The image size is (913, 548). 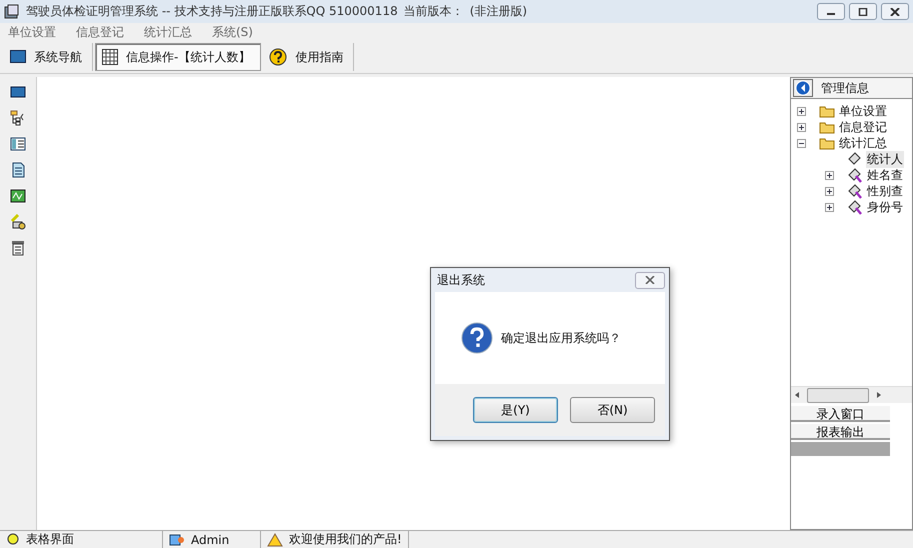 What do you see at coordinates (499, 11) in the screenshot?
I see `version-value: (非注册版)` at bounding box center [499, 11].